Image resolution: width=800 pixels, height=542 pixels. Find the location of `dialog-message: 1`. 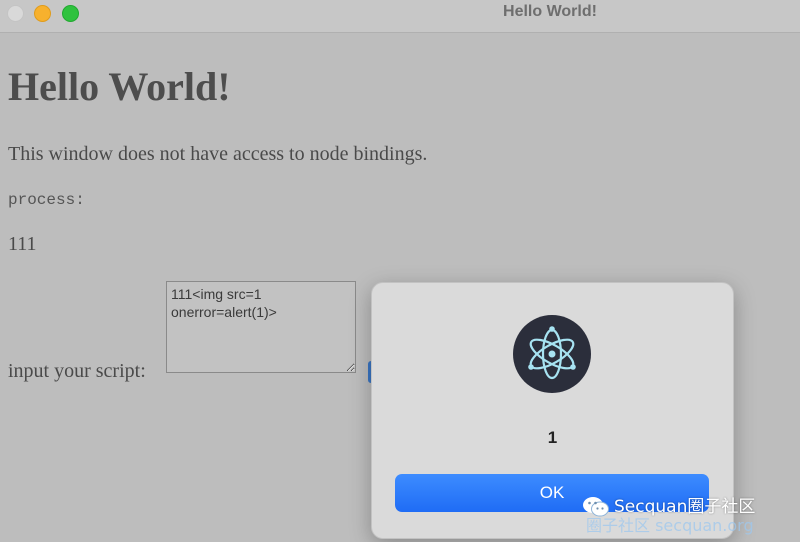

dialog-message: 1 is located at coordinates (552, 437).